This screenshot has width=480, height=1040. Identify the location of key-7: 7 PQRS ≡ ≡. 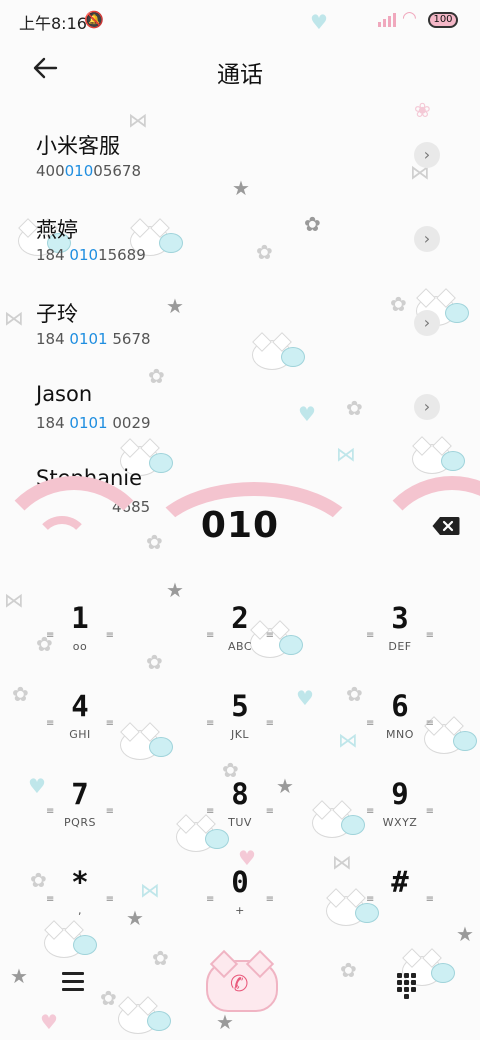
(80, 816).